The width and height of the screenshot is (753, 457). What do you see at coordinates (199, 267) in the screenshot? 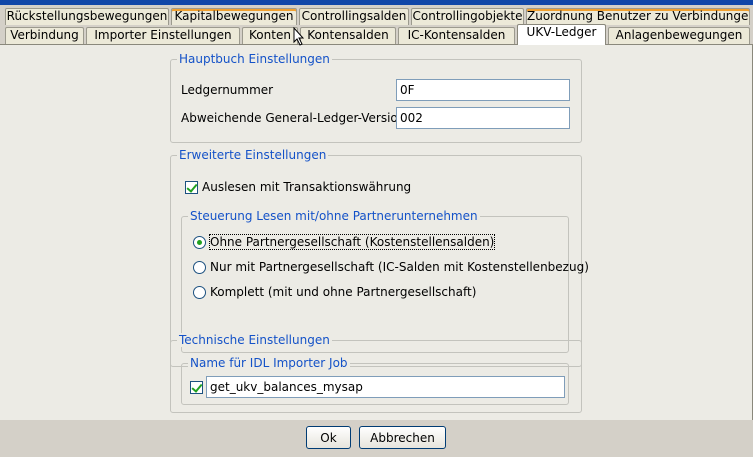
I see `radio-nur-mit-partner` at bounding box center [199, 267].